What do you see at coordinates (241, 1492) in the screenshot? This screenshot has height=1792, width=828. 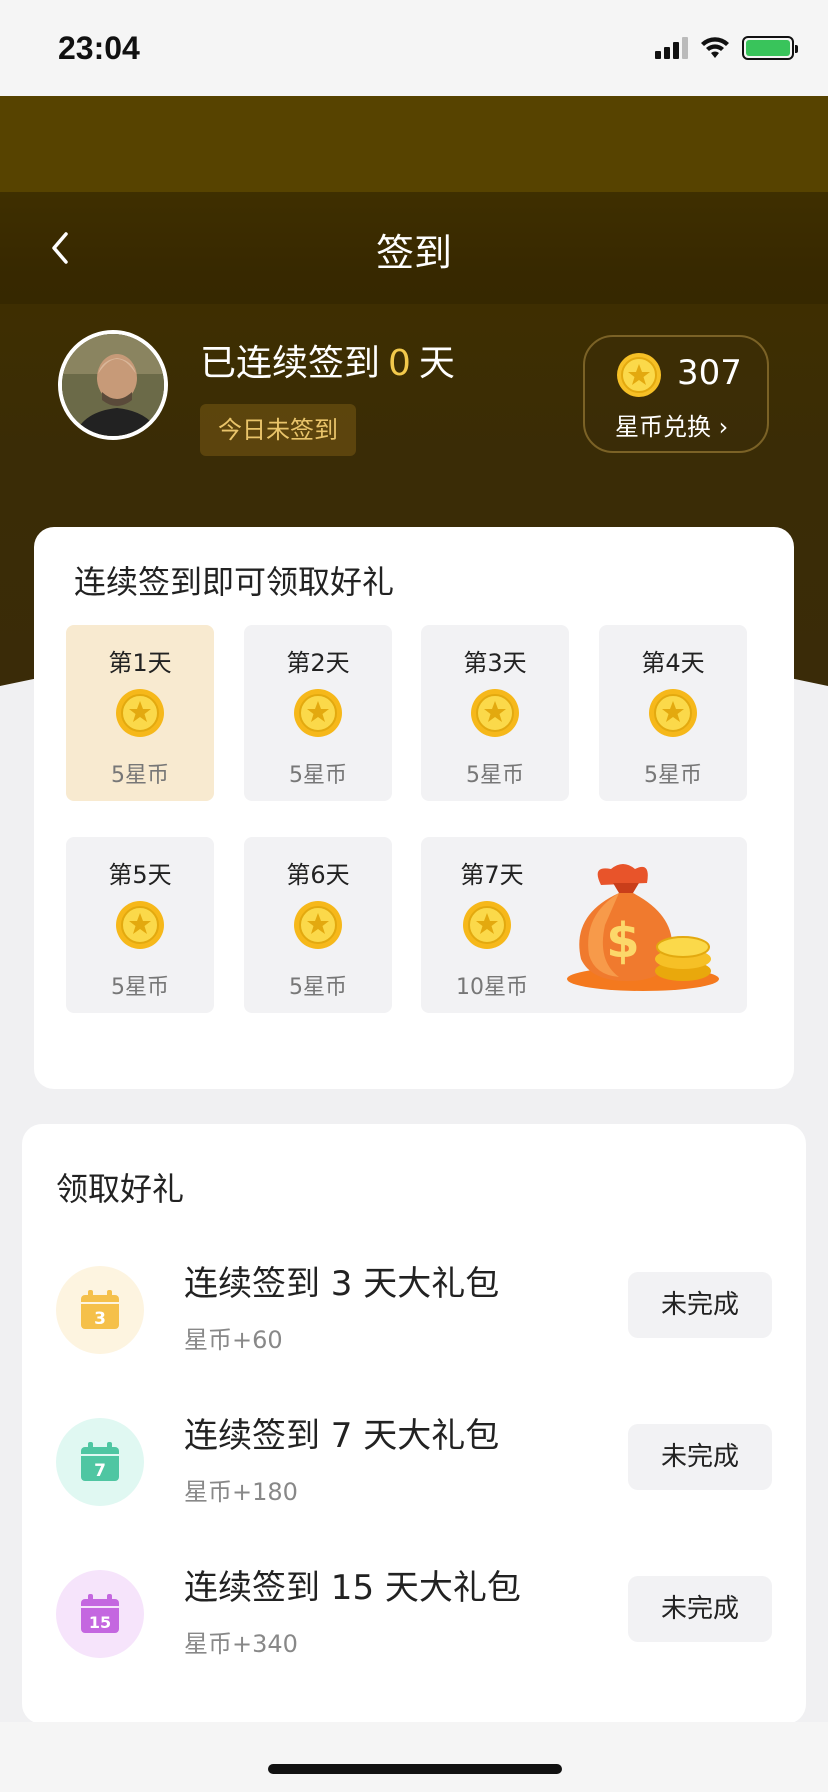 I see `gift-reward: 星币+180` at bounding box center [241, 1492].